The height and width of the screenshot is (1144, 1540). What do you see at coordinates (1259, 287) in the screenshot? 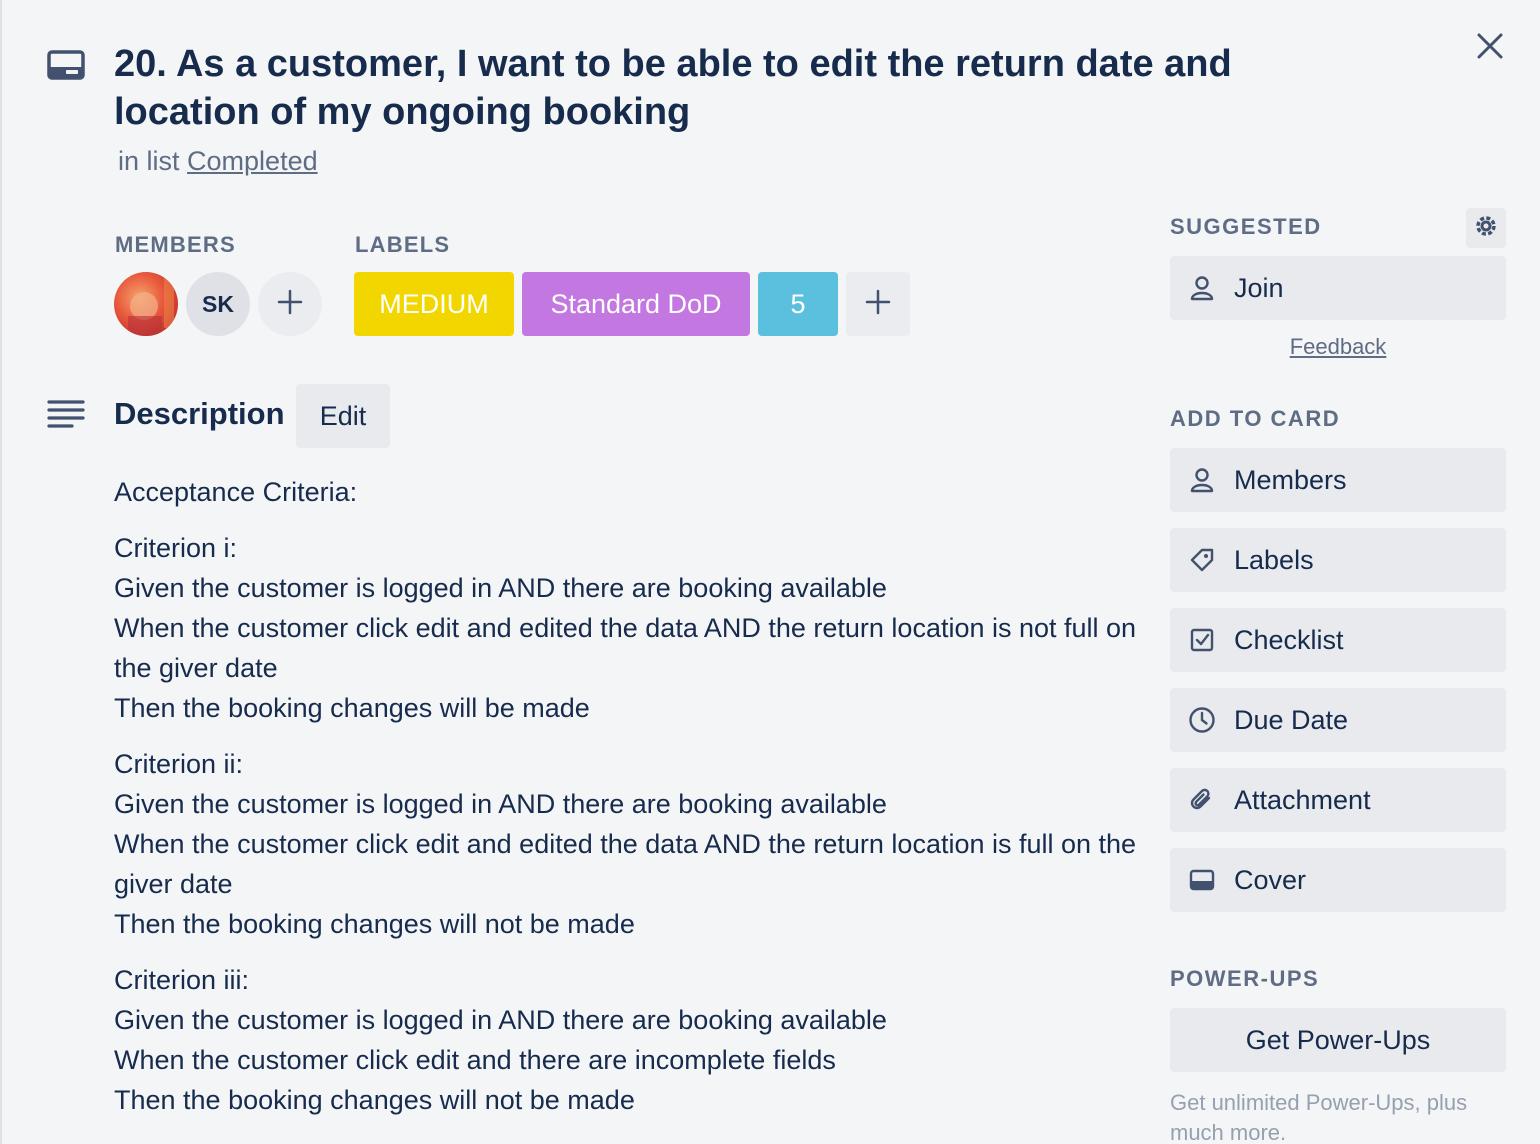
I see `join-label: Join` at bounding box center [1259, 287].